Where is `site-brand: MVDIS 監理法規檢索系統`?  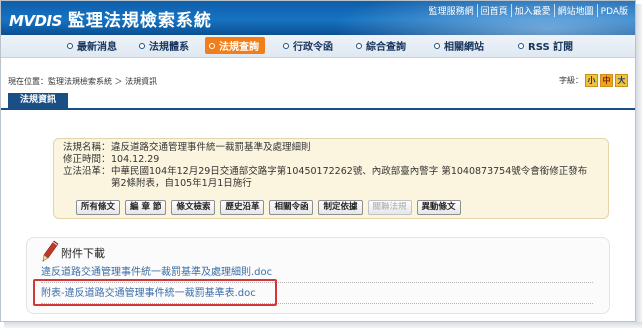
site-brand: MVDIS 監理法規檢索系統 is located at coordinates (110, 18).